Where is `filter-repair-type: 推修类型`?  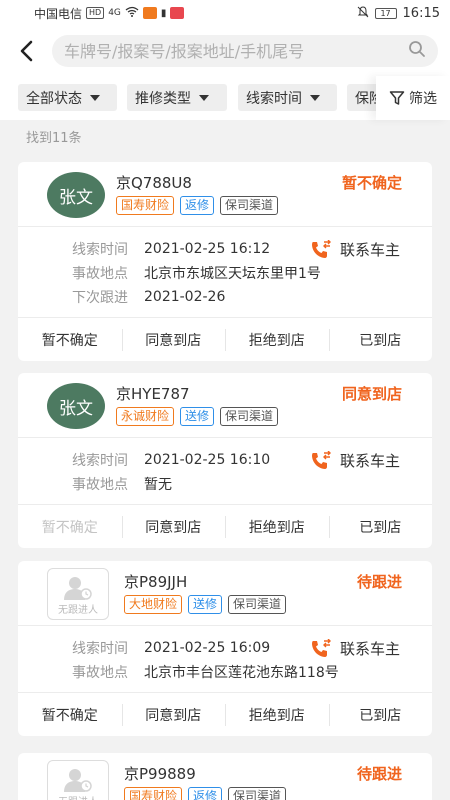
filter-repair-type: 推修类型 is located at coordinates (177, 97).